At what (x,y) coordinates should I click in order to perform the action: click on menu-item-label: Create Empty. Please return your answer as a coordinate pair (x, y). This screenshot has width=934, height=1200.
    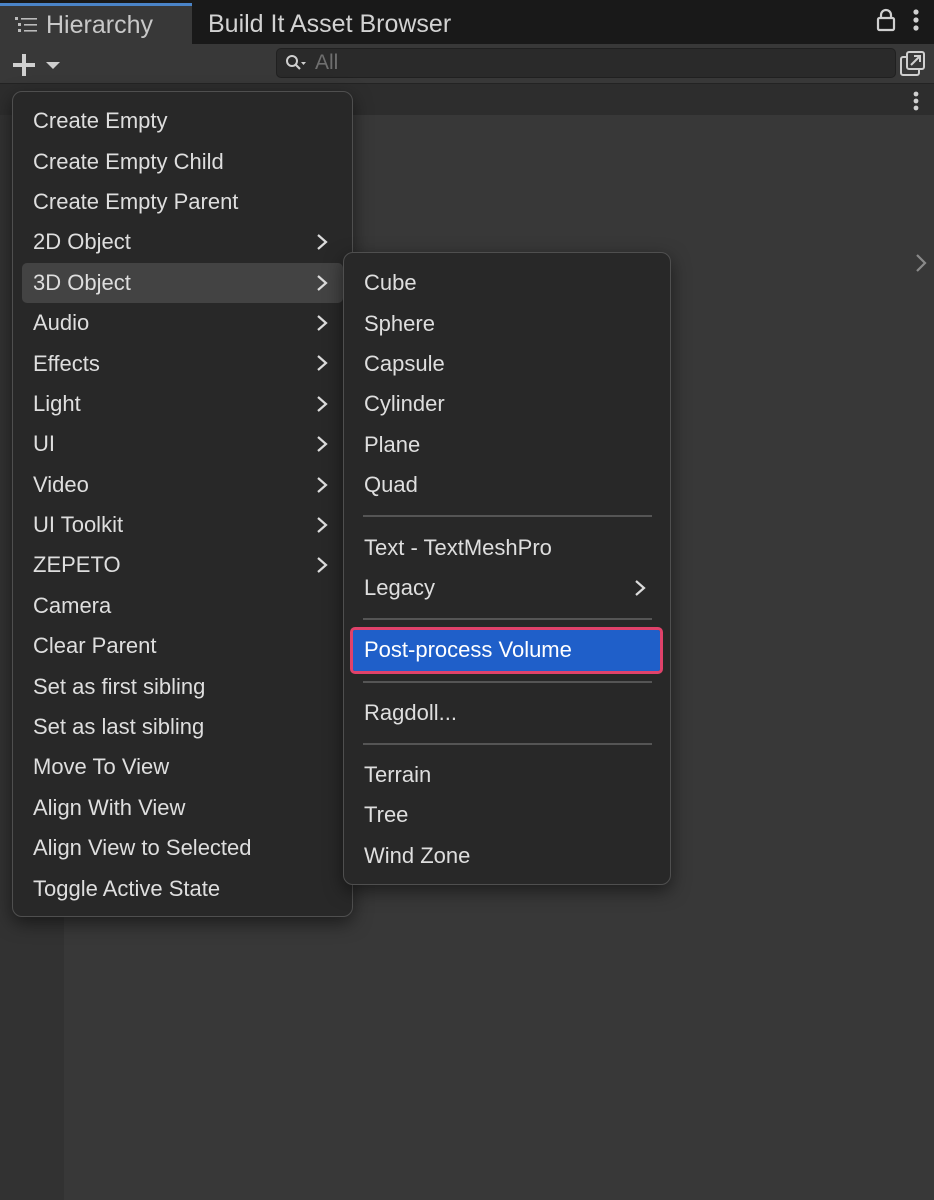
    Looking at the image, I should click on (100, 121).